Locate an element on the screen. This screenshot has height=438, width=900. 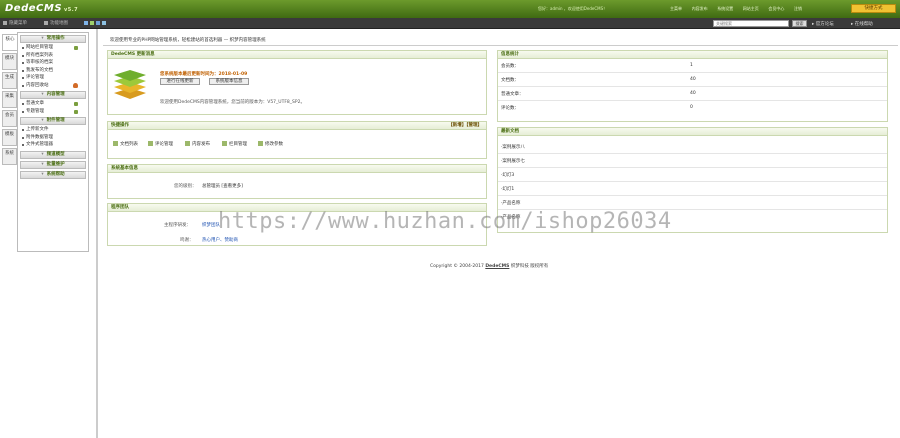
quick-shortcut-button: 快捷方式 is located at coordinates (873, 8).